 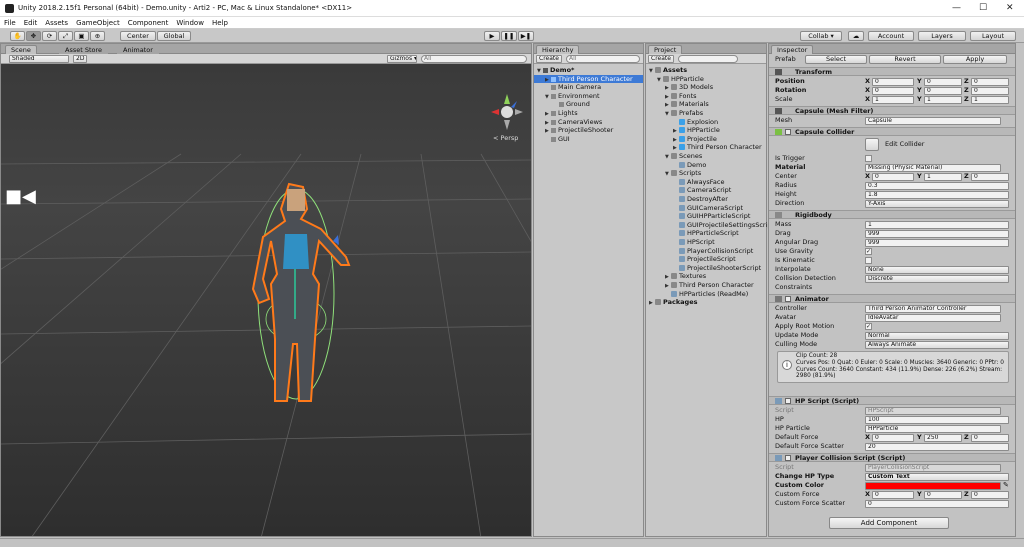 What do you see at coordinates (706, 251) in the screenshot?
I see `project-item: PlayerCollisionScript` at bounding box center [706, 251].